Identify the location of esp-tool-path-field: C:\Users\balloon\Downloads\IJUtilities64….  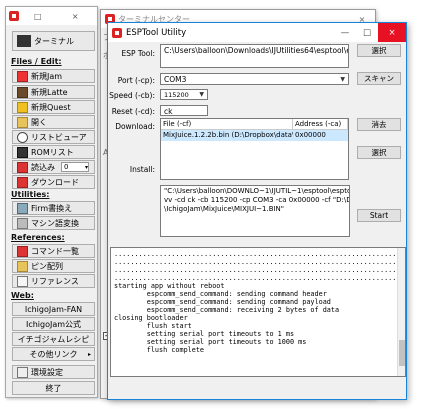
(254, 56).